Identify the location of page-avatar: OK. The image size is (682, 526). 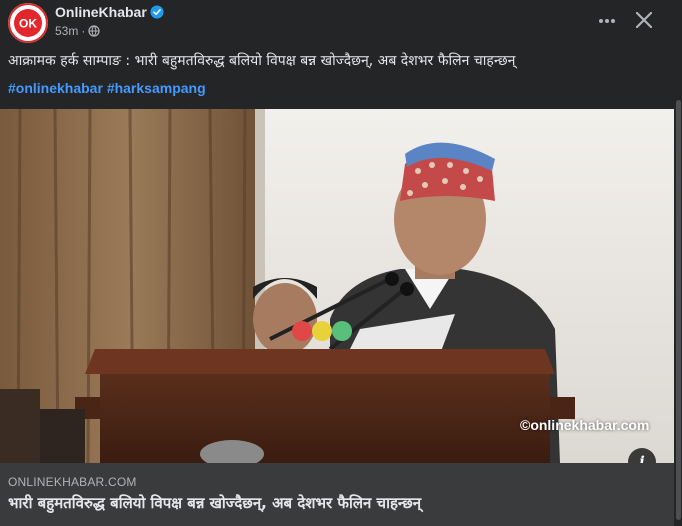
(28, 23).